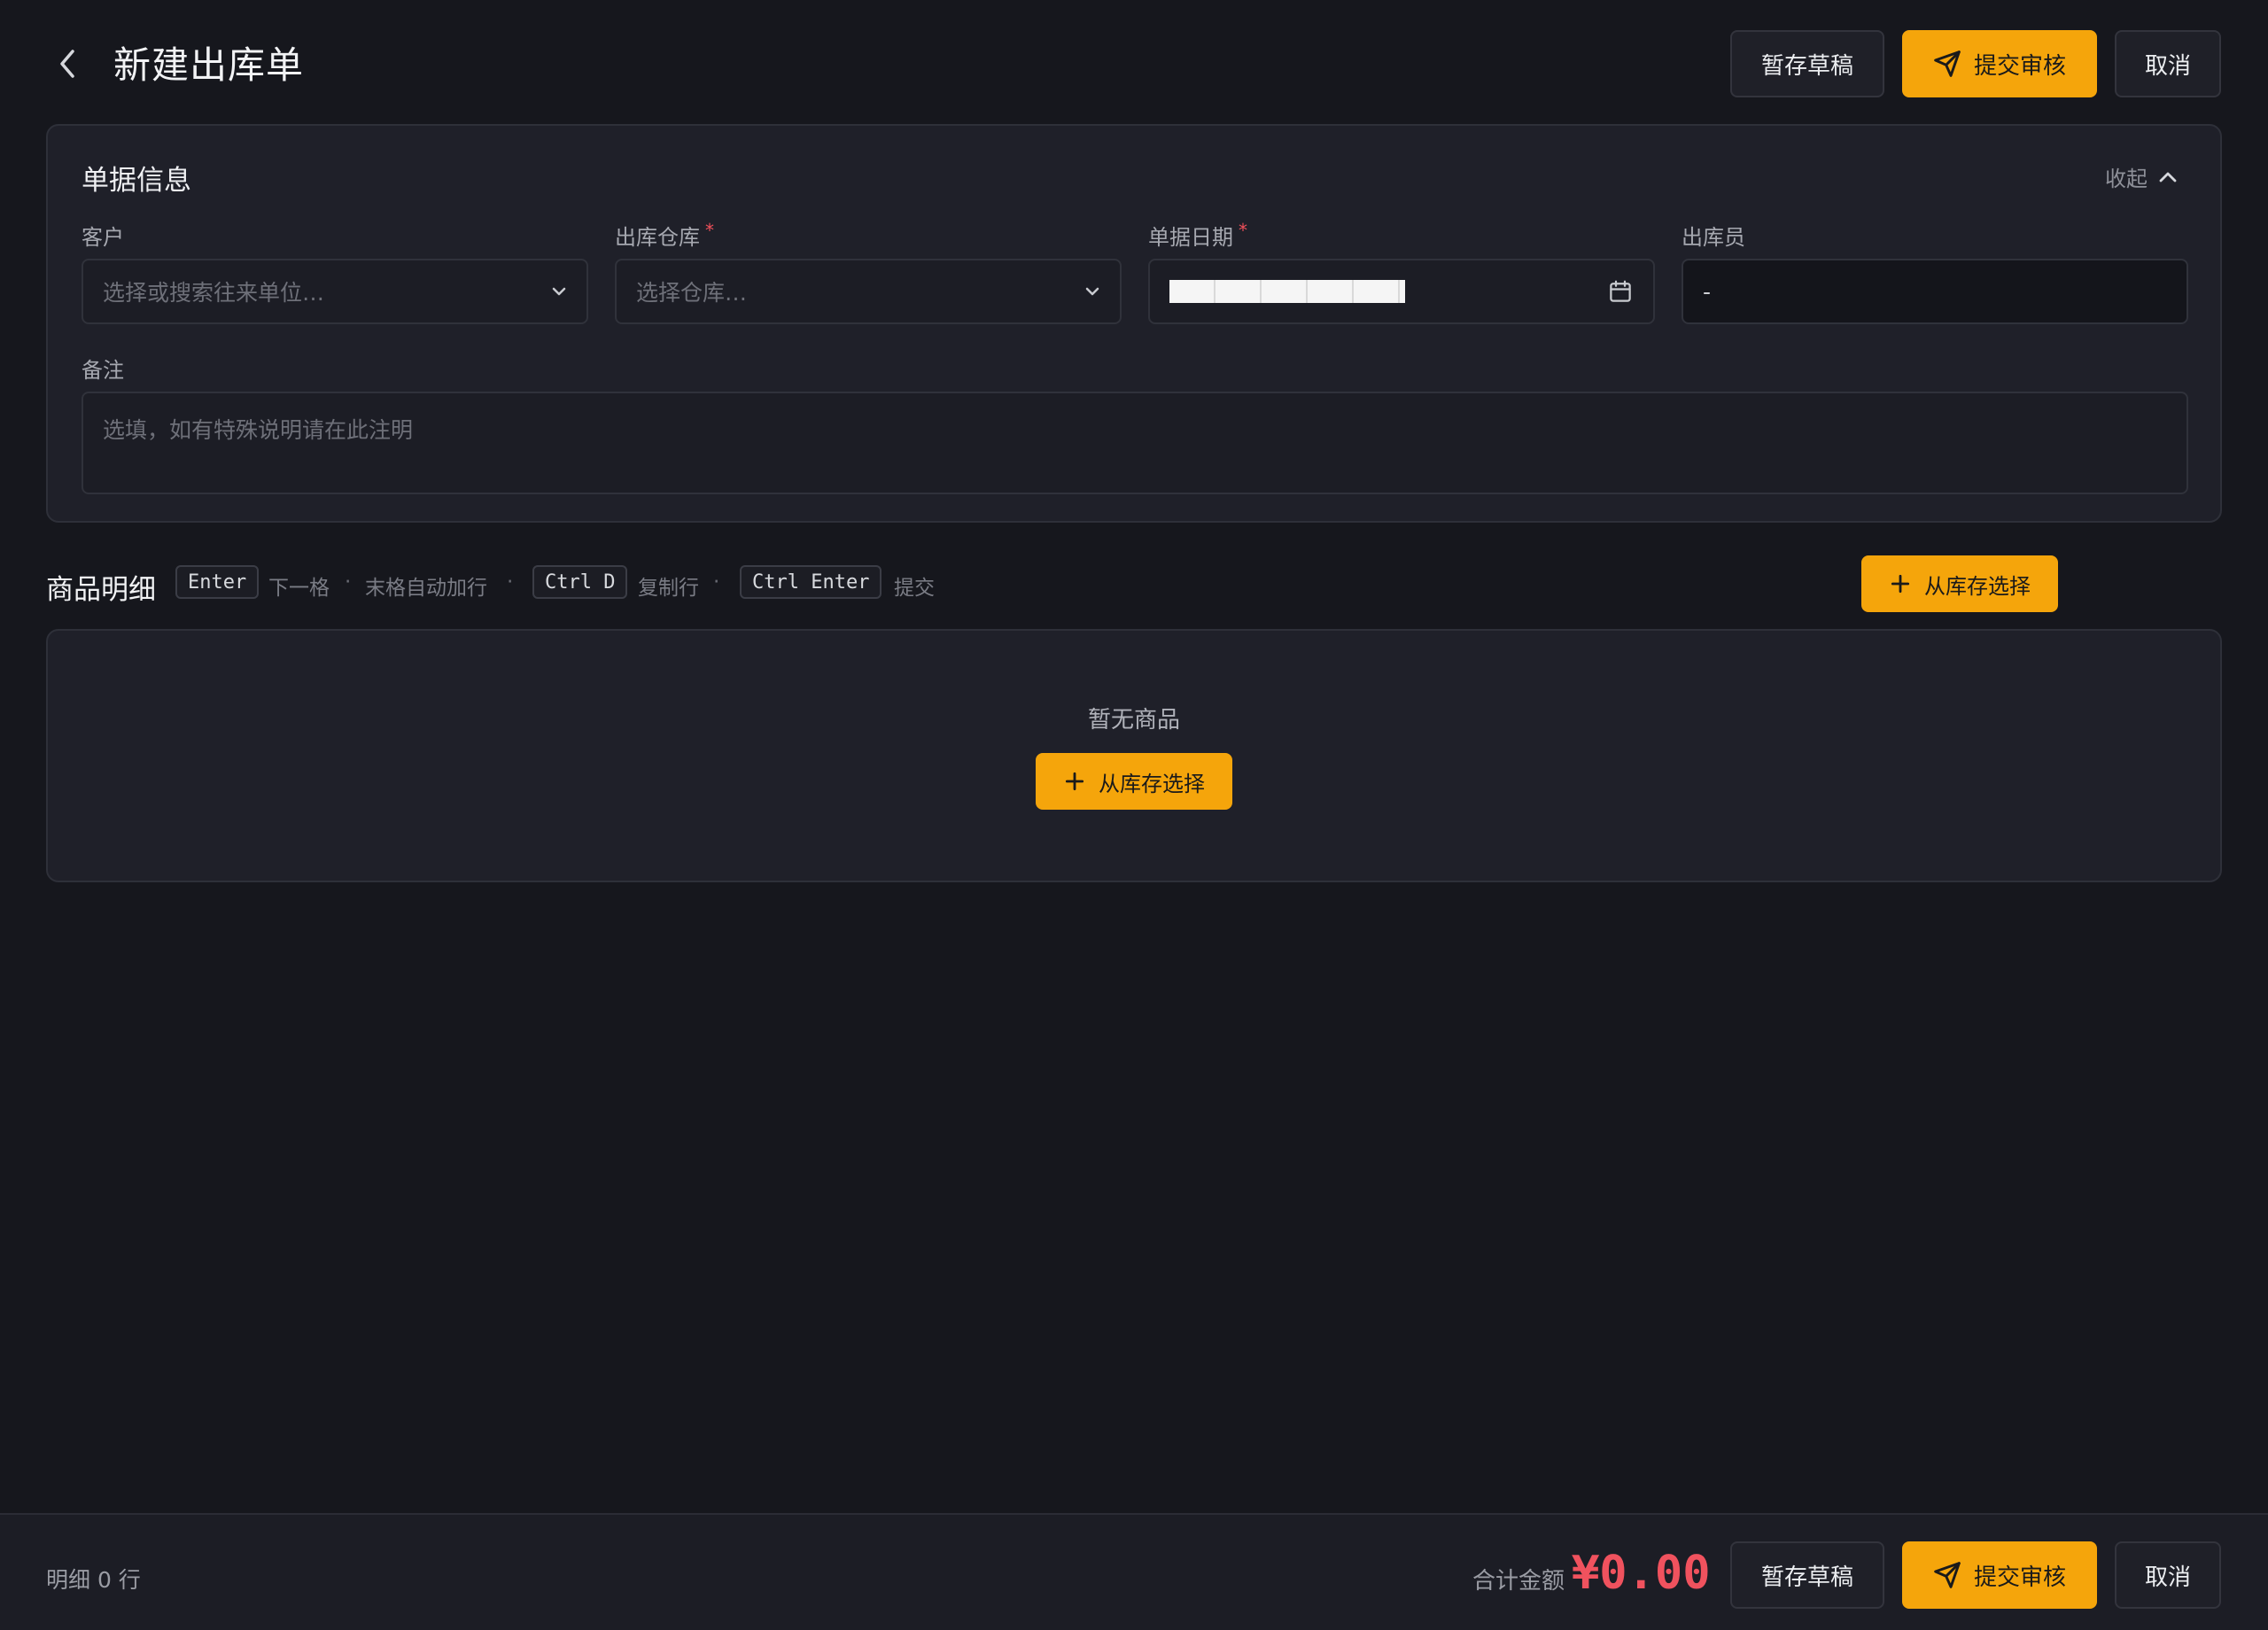 Image resolution: width=2268 pixels, height=1630 pixels. I want to click on footer-bar: 明细 0 行 合计金额 ¥0.00 暂存草稿 提交审核 取消, so click(1134, 1571).